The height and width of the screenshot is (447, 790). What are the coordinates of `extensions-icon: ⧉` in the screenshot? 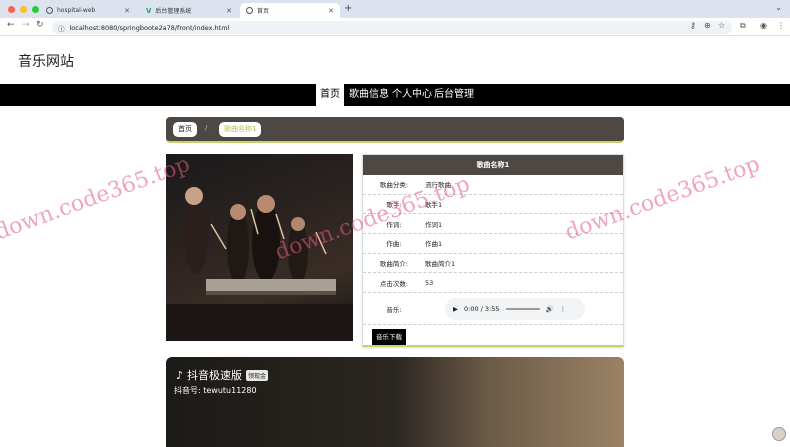 It's located at (743, 26).